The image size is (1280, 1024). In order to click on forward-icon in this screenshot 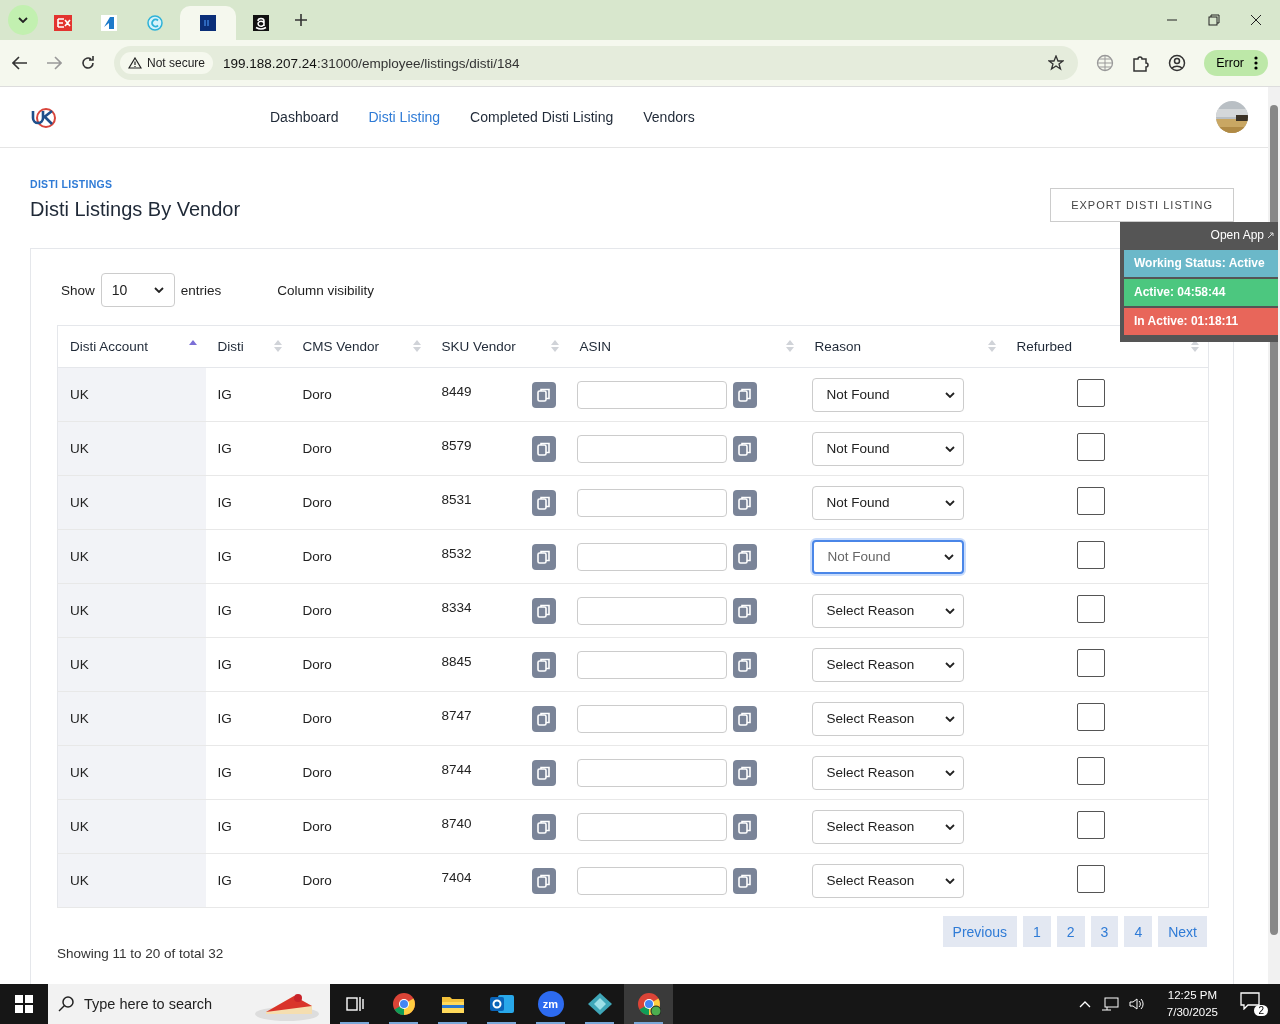, I will do `click(54, 63)`.